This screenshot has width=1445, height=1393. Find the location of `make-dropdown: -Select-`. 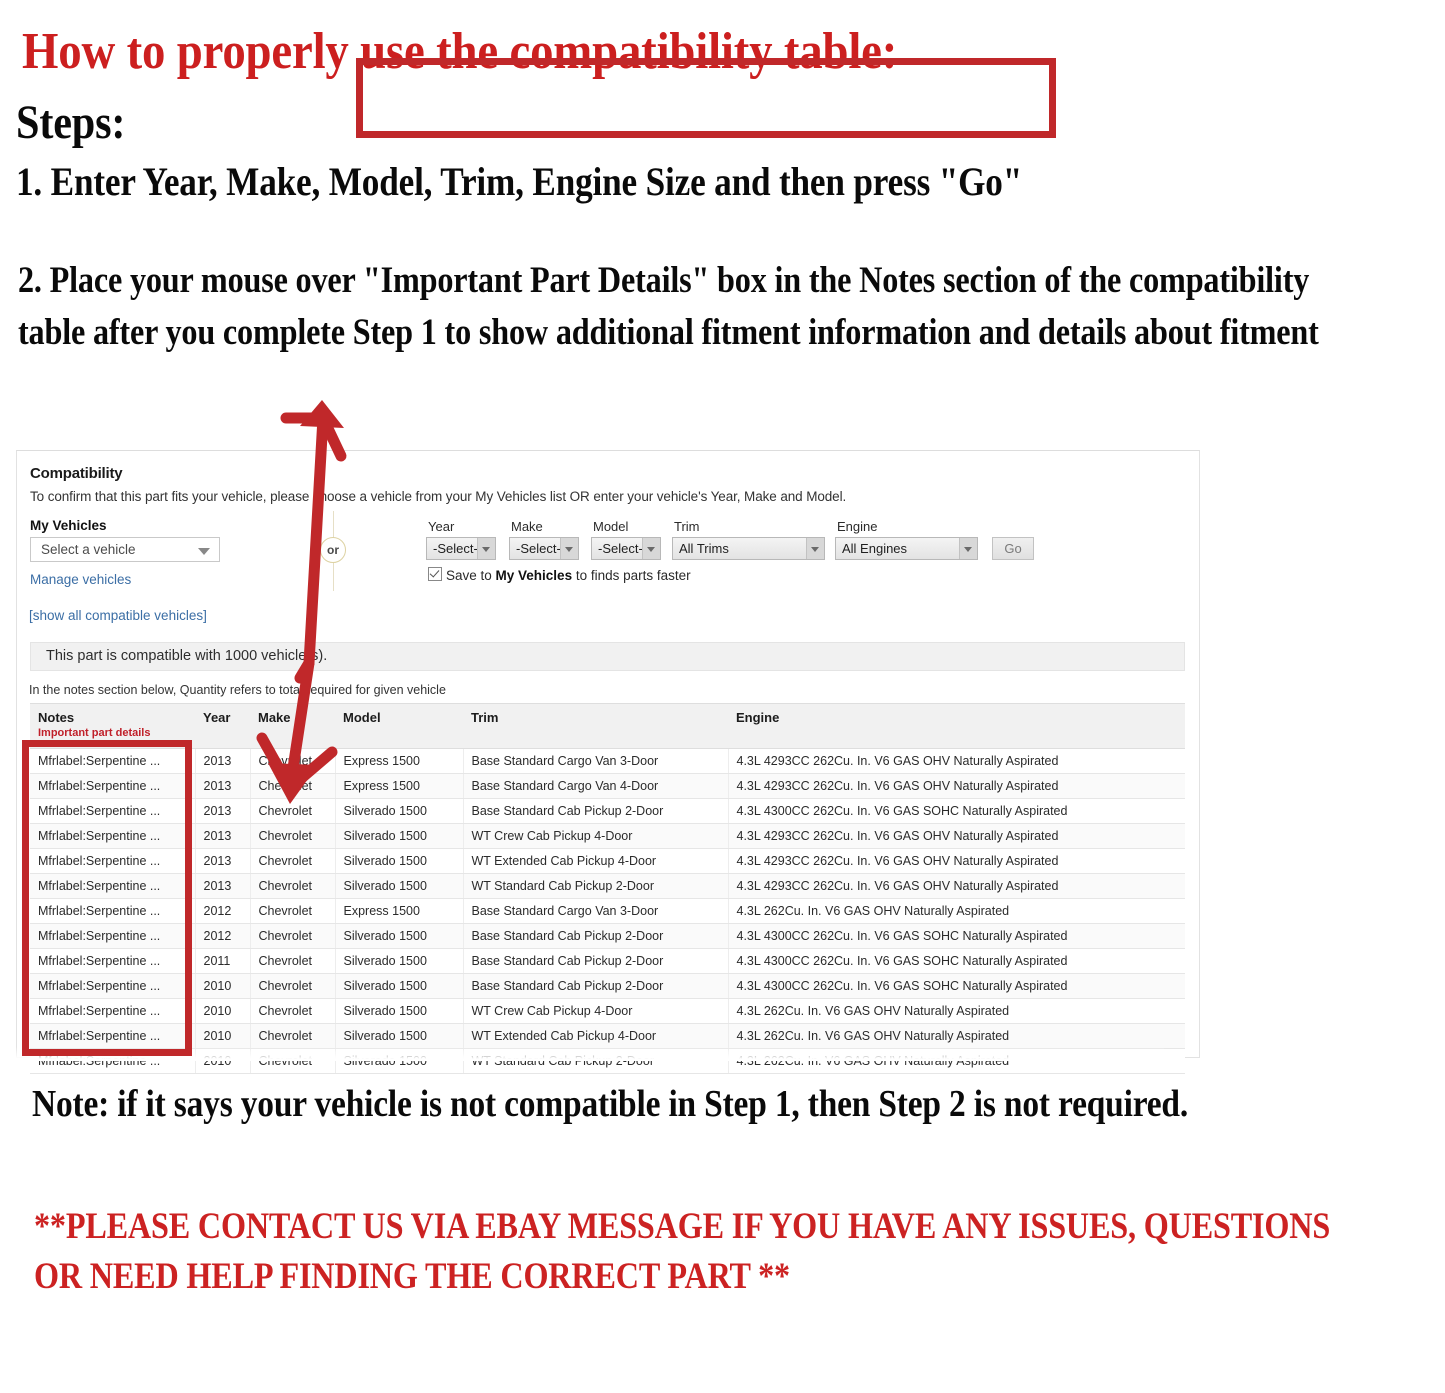

make-dropdown: -Select- is located at coordinates (544, 548).